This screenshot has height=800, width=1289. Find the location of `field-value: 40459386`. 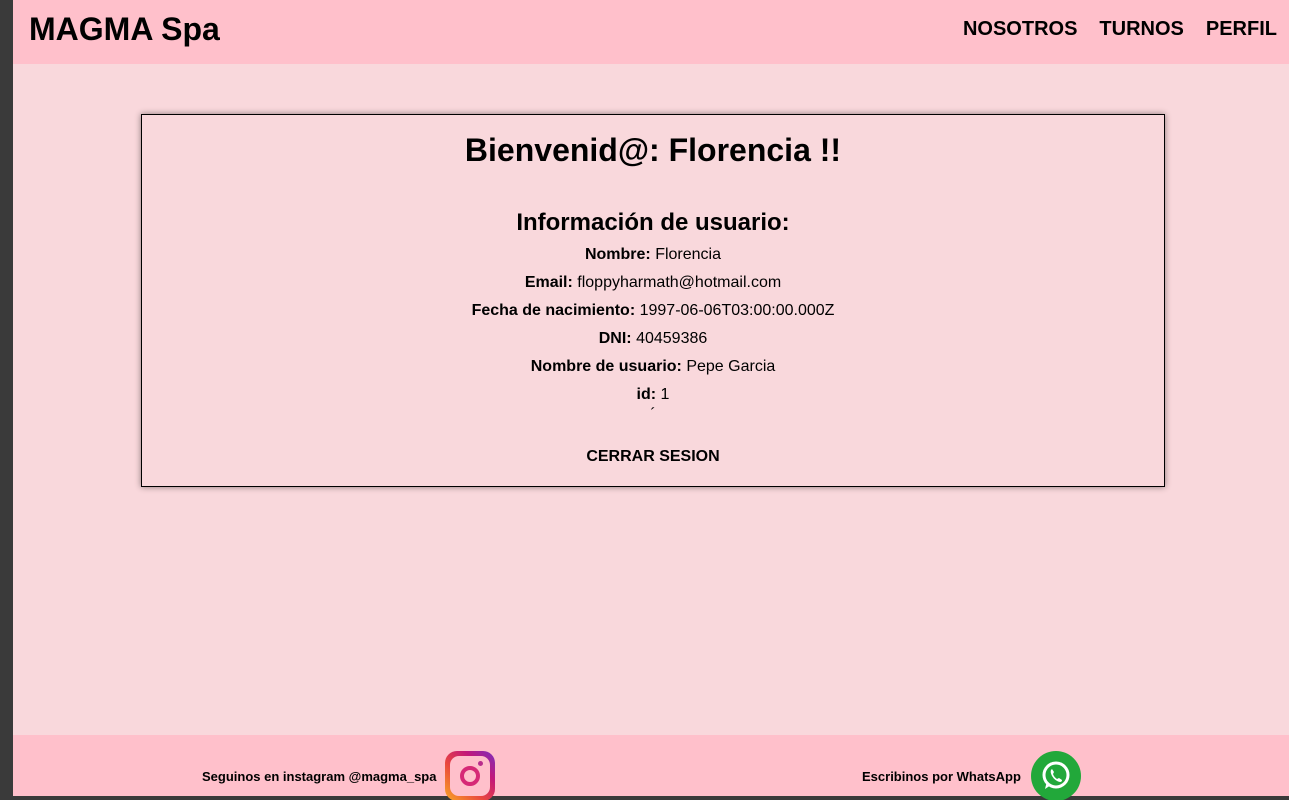

field-value: 40459386 is located at coordinates (672, 338).